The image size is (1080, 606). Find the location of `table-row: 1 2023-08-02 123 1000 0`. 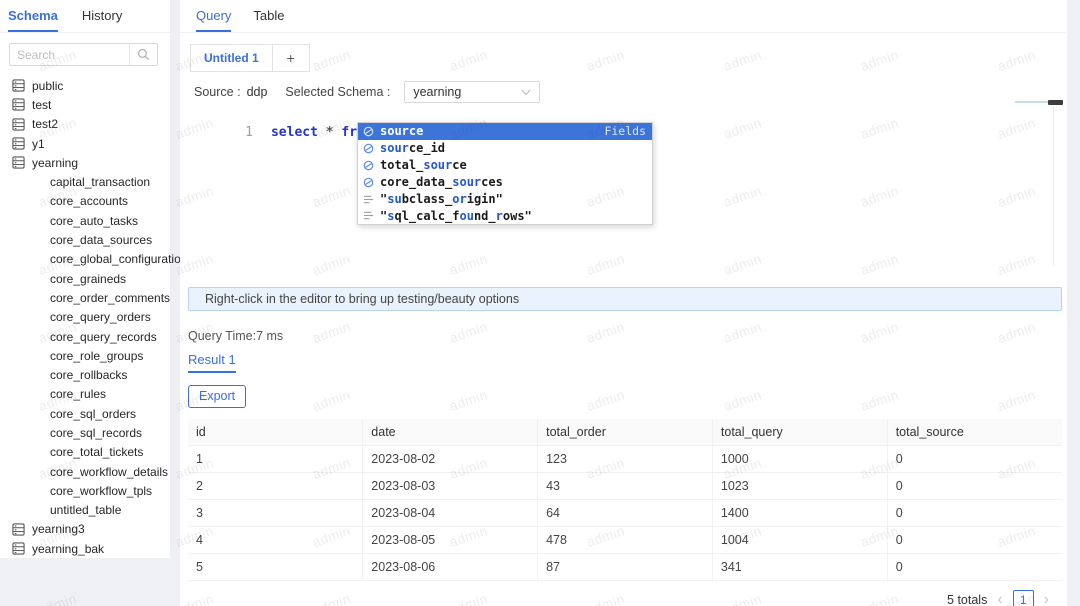

table-row: 1 2023-08-02 123 1000 0 is located at coordinates (625, 459).